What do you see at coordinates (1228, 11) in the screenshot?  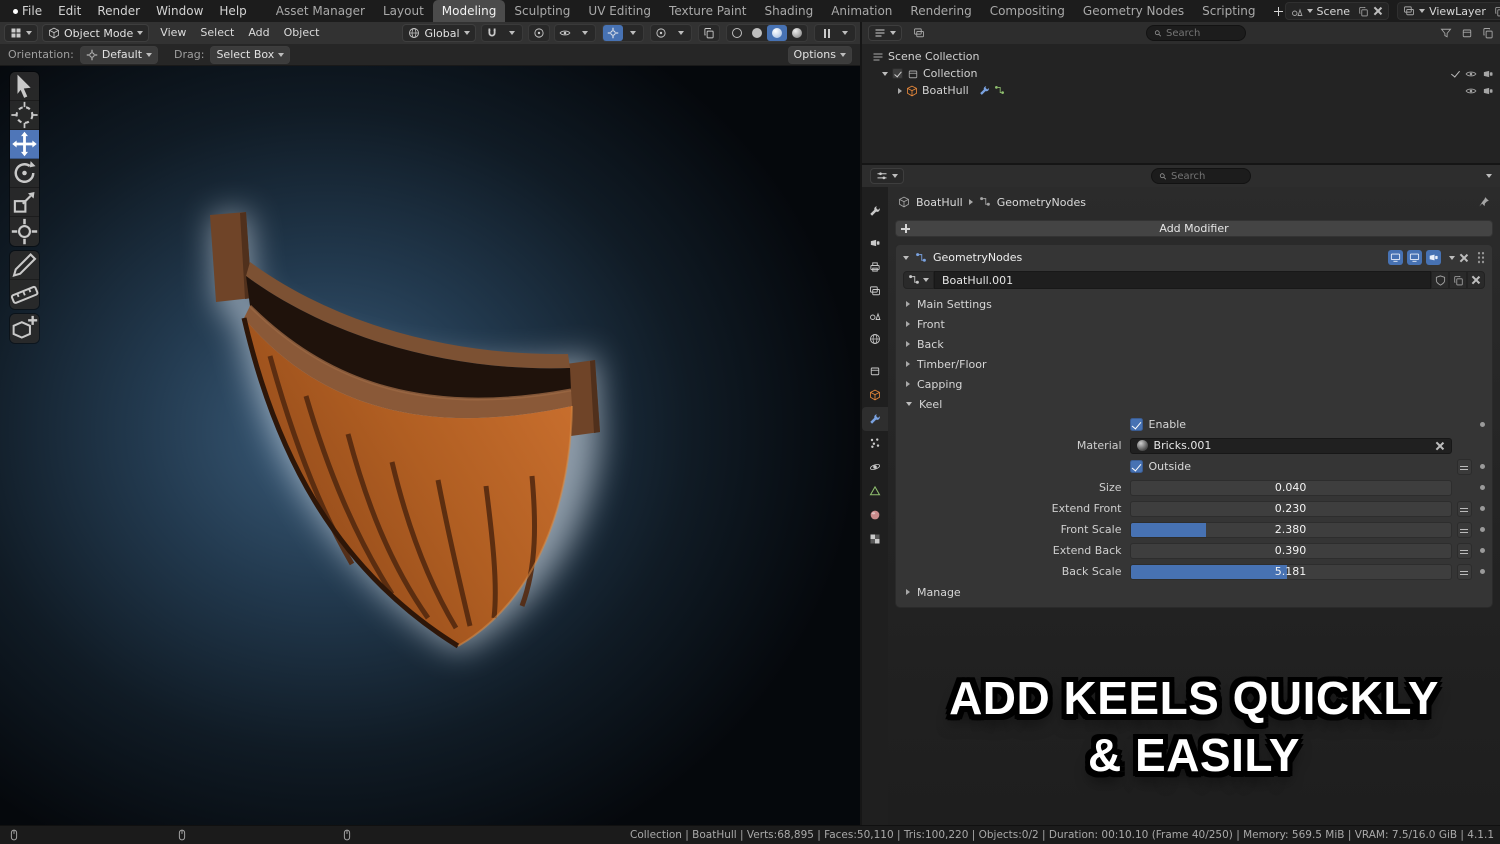 I see `tab-scripting: Scripting` at bounding box center [1228, 11].